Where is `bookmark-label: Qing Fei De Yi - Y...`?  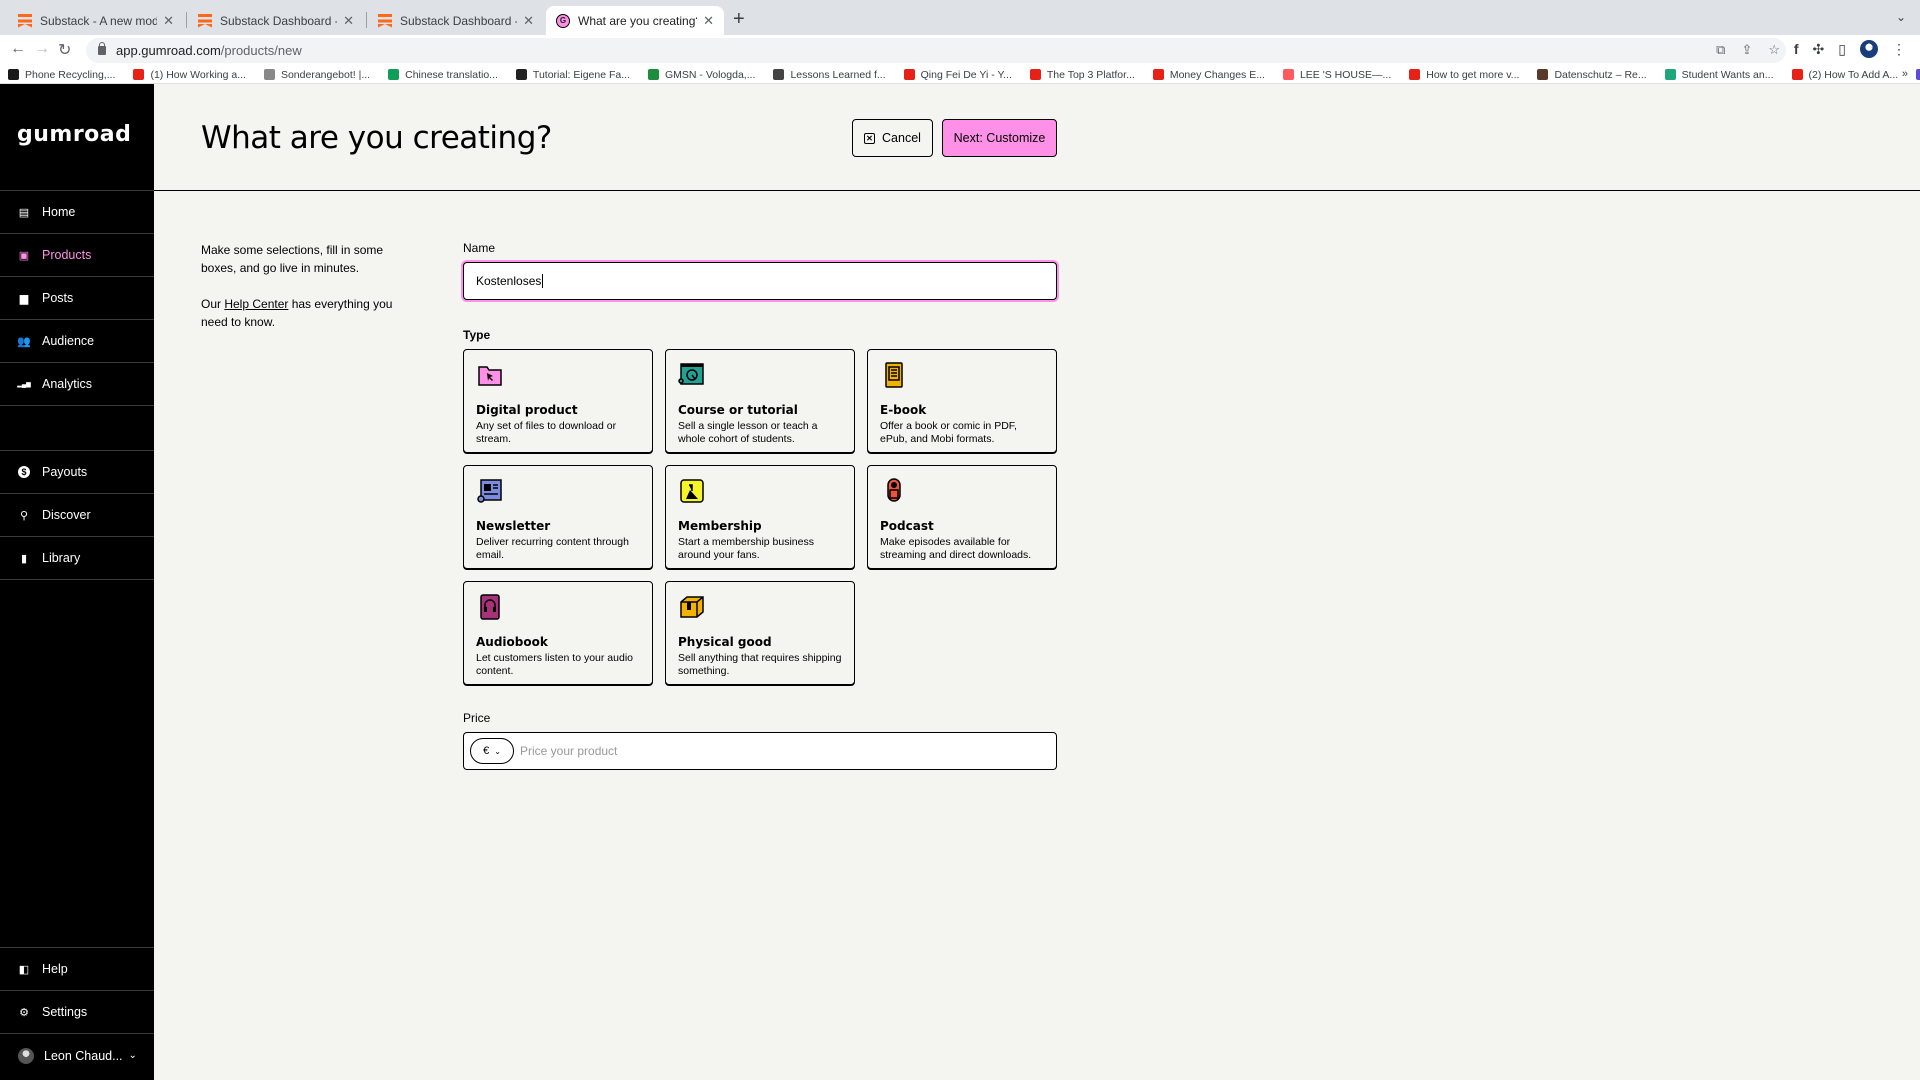 bookmark-label: Qing Fei De Yi - Y... is located at coordinates (966, 74).